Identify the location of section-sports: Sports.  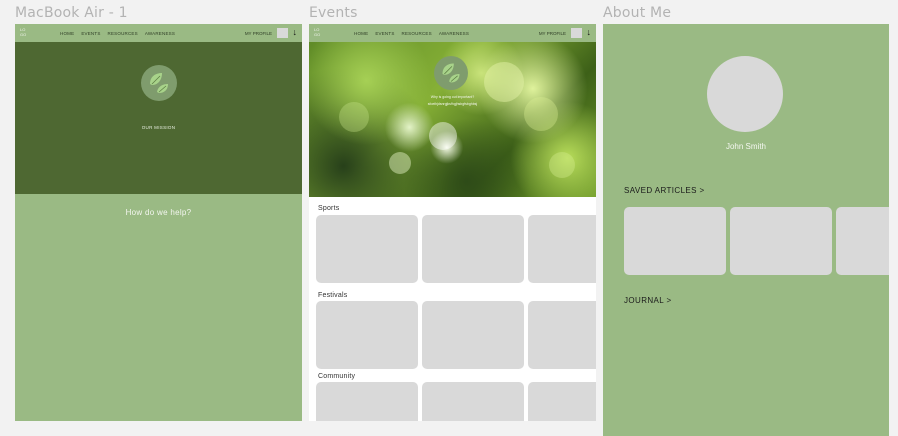
(329, 208).